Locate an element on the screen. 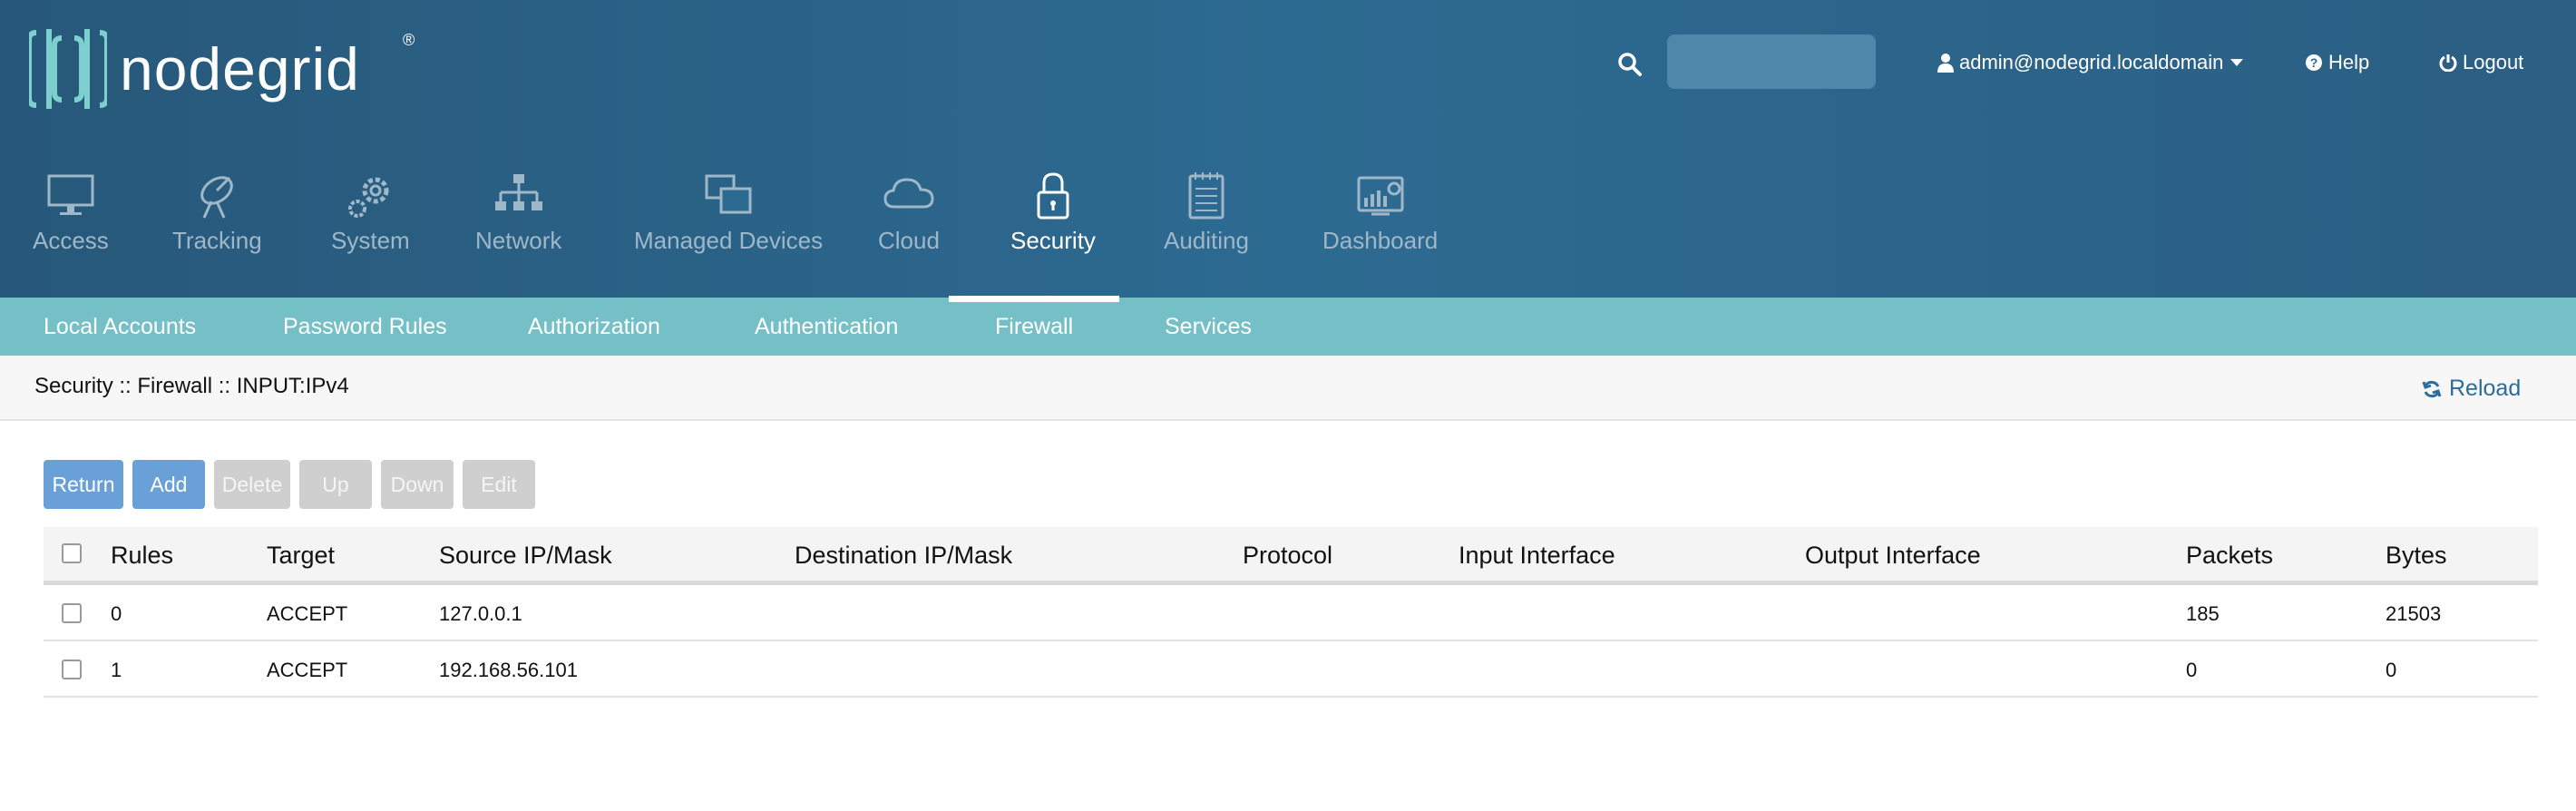  nav-label: Tracking is located at coordinates (217, 240).